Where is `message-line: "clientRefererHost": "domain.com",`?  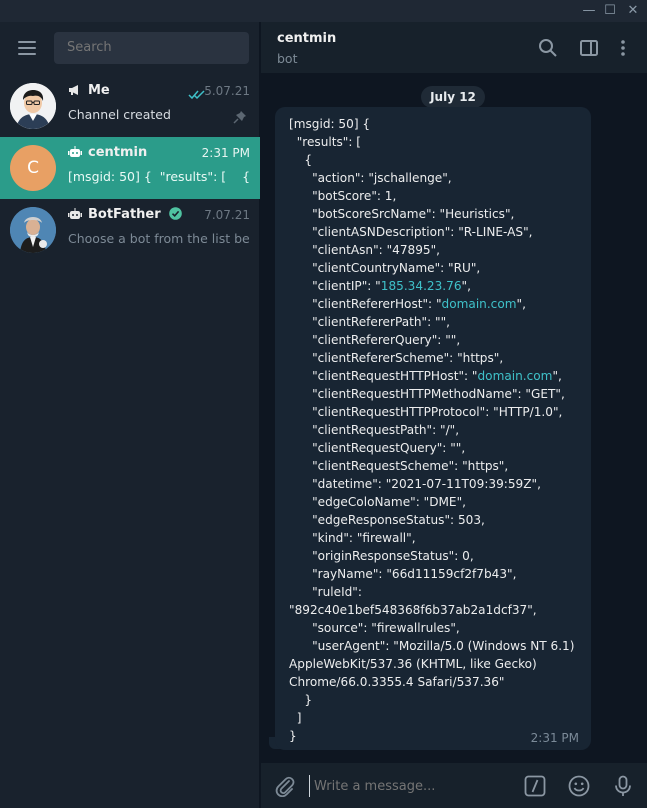
message-line: "clientRefererHost": "domain.com", is located at coordinates (407, 304).